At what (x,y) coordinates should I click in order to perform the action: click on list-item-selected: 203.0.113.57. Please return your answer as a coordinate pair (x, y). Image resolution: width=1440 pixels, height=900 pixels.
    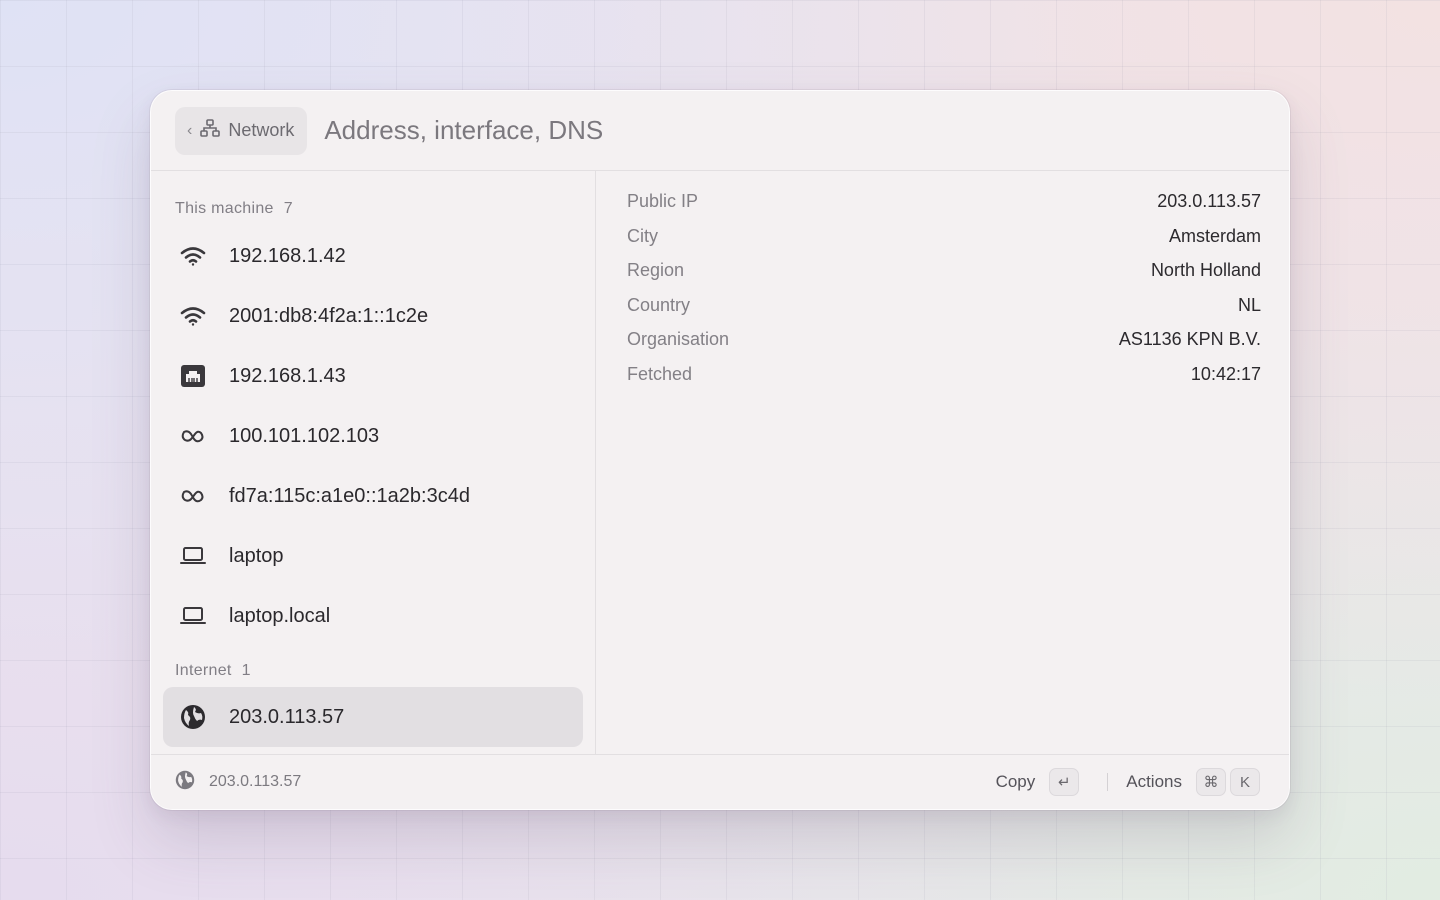
    Looking at the image, I should click on (373, 717).